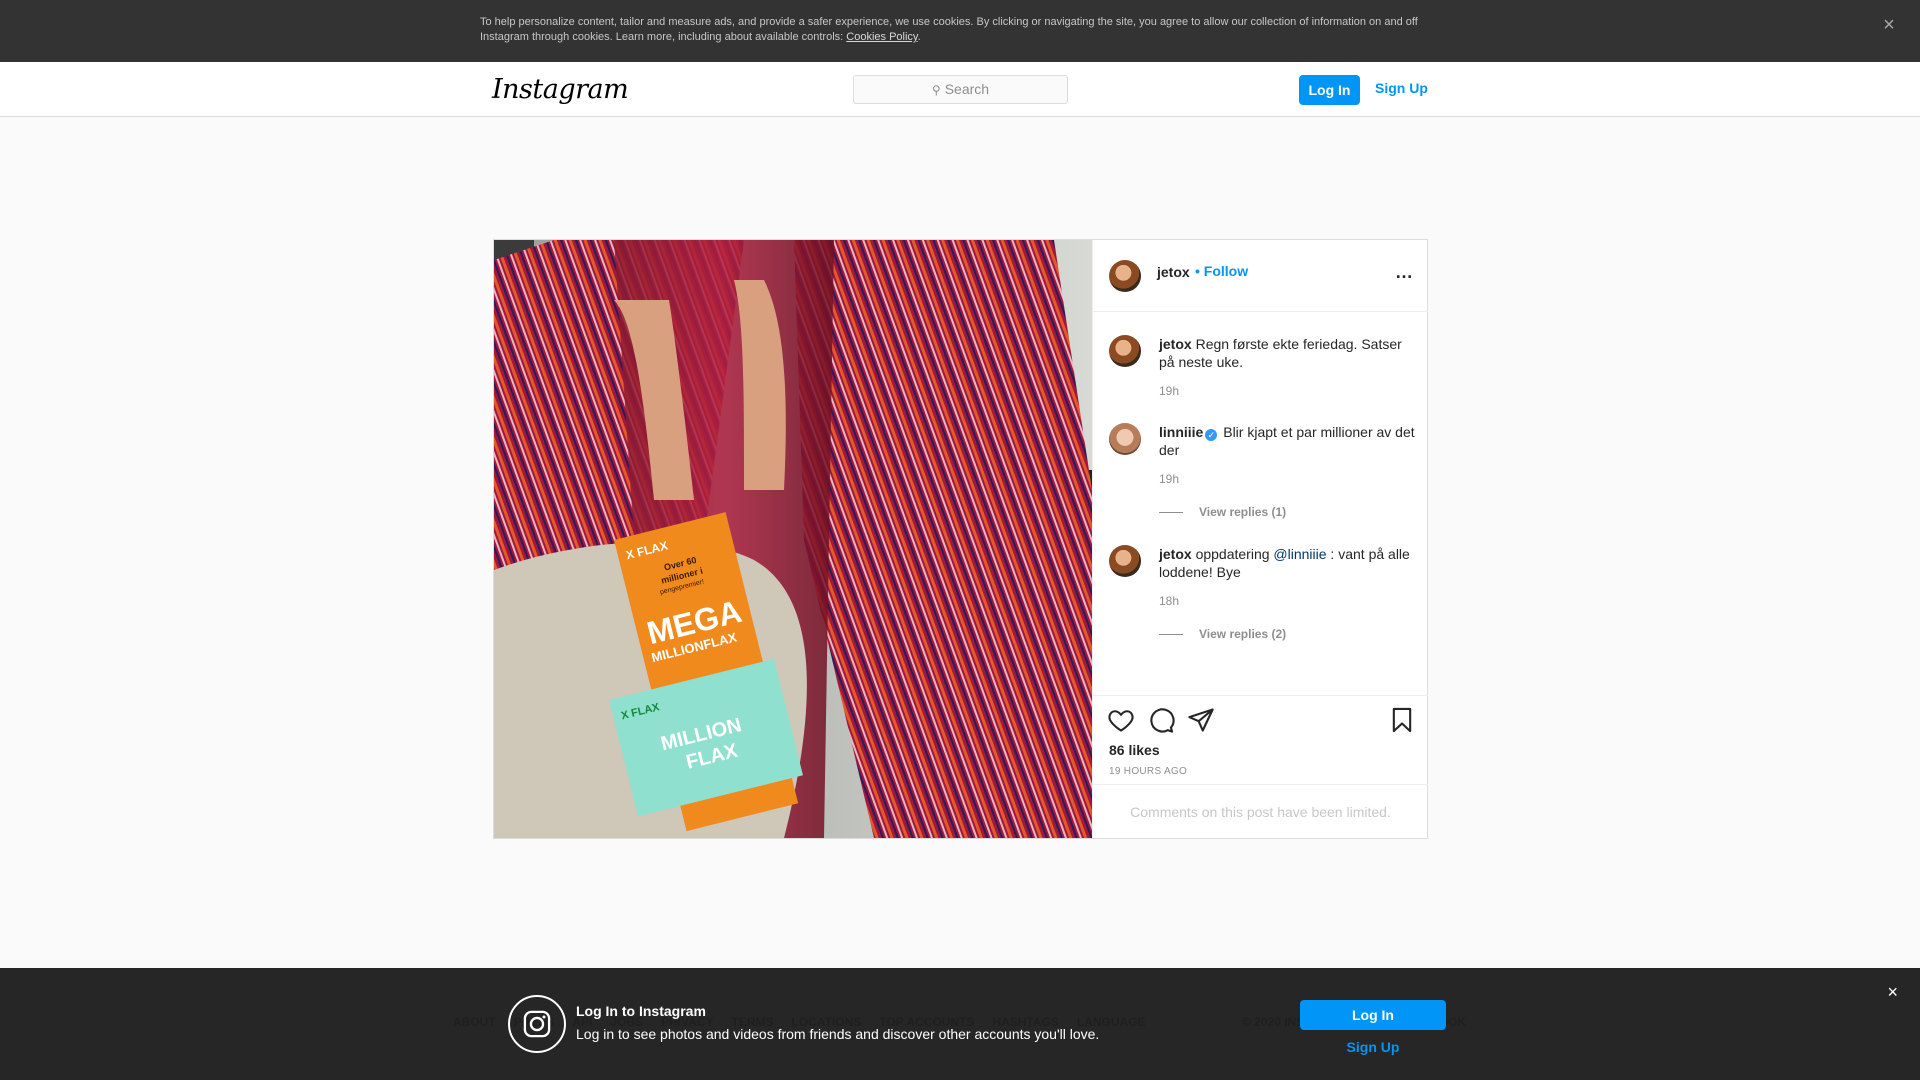 The height and width of the screenshot is (1080, 1920). Describe the element at coordinates (967, 89) in the screenshot. I see `search-placeholder: Search` at that location.